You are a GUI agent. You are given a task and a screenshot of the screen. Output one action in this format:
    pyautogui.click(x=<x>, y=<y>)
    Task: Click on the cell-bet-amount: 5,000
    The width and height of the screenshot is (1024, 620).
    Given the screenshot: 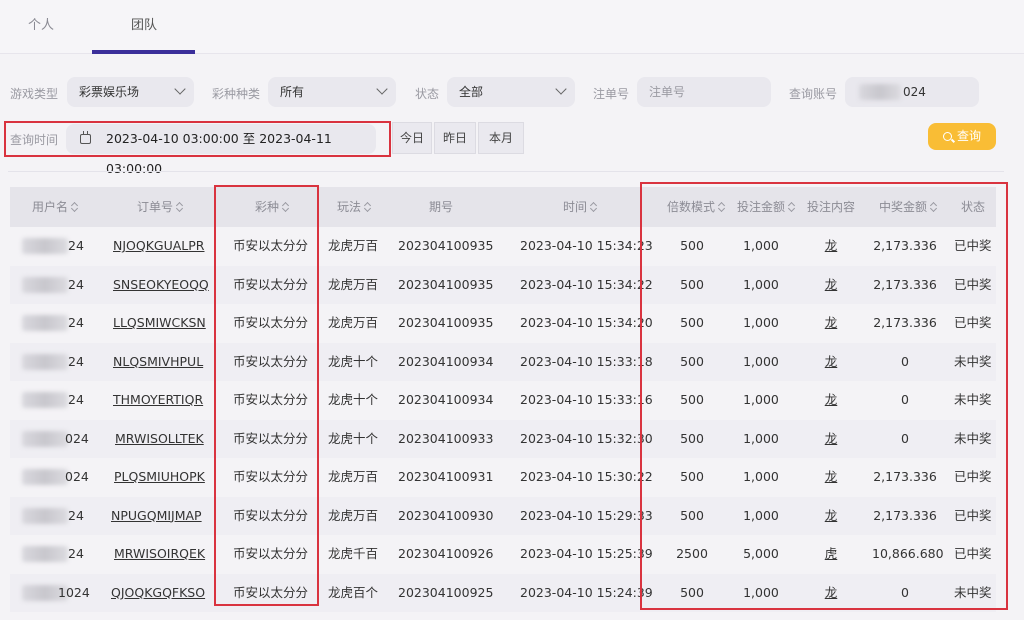 What is the action you would take?
    pyautogui.click(x=761, y=553)
    